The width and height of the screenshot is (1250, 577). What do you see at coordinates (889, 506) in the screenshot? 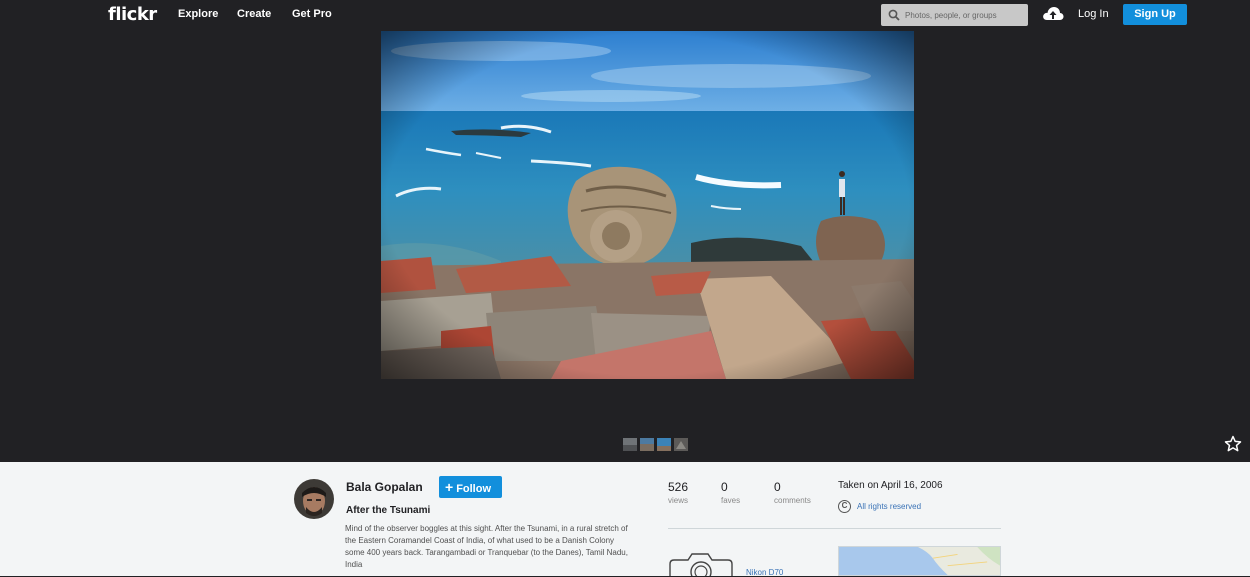
I see `license-label: All rights reserved` at bounding box center [889, 506].